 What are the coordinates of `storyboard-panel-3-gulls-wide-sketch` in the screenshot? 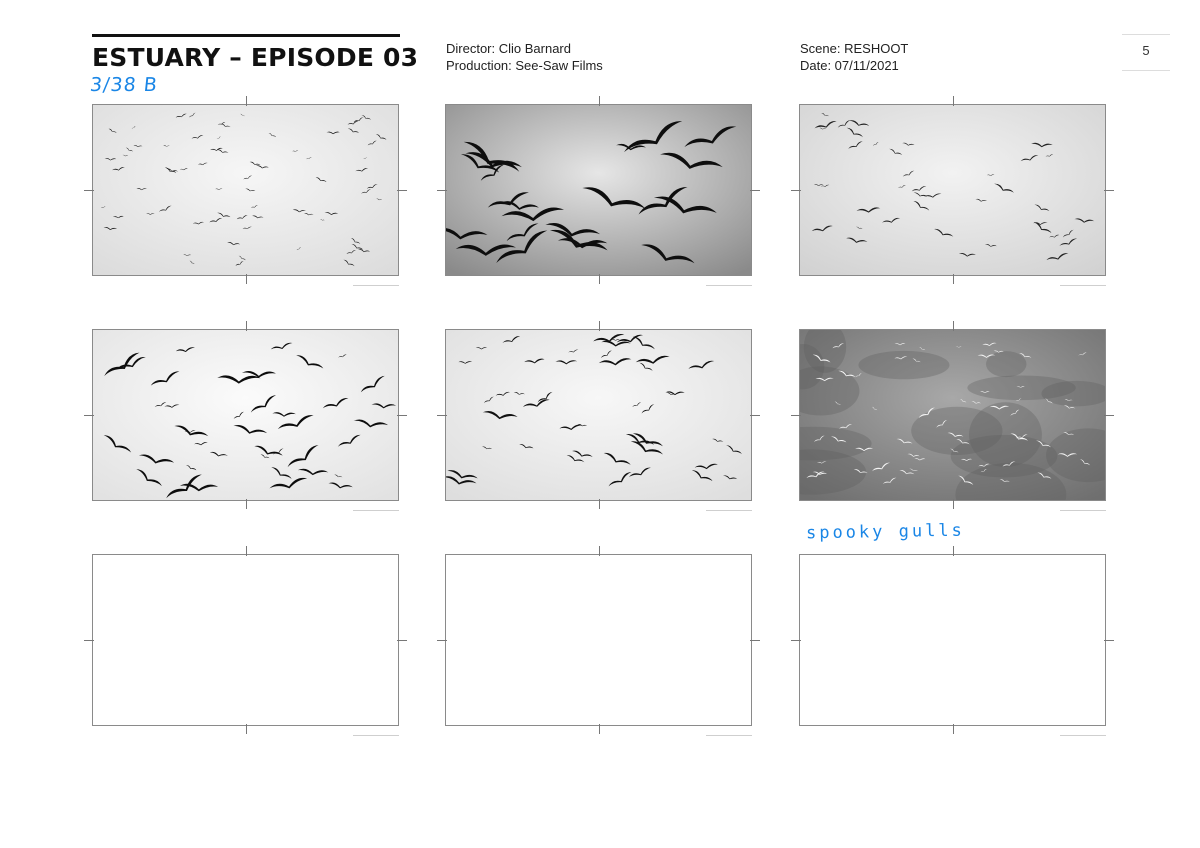 It's located at (952, 190).